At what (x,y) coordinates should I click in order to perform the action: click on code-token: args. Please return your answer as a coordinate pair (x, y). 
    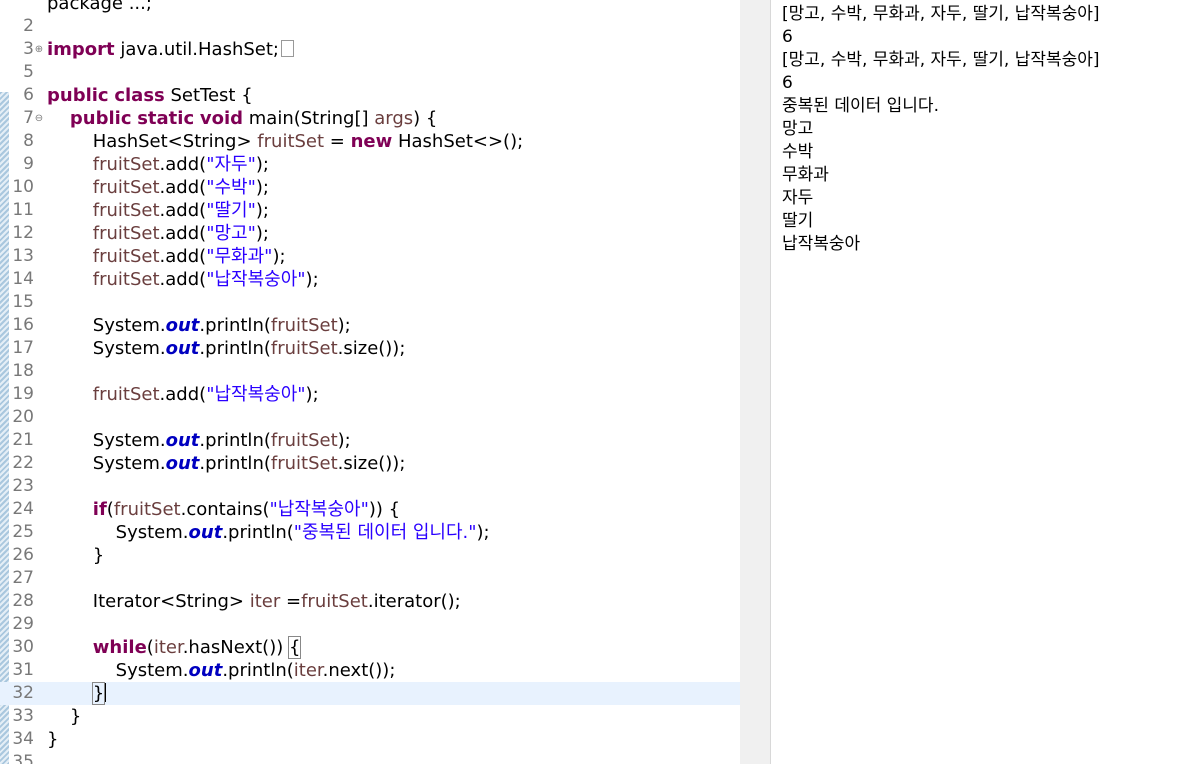
    Looking at the image, I should click on (394, 118).